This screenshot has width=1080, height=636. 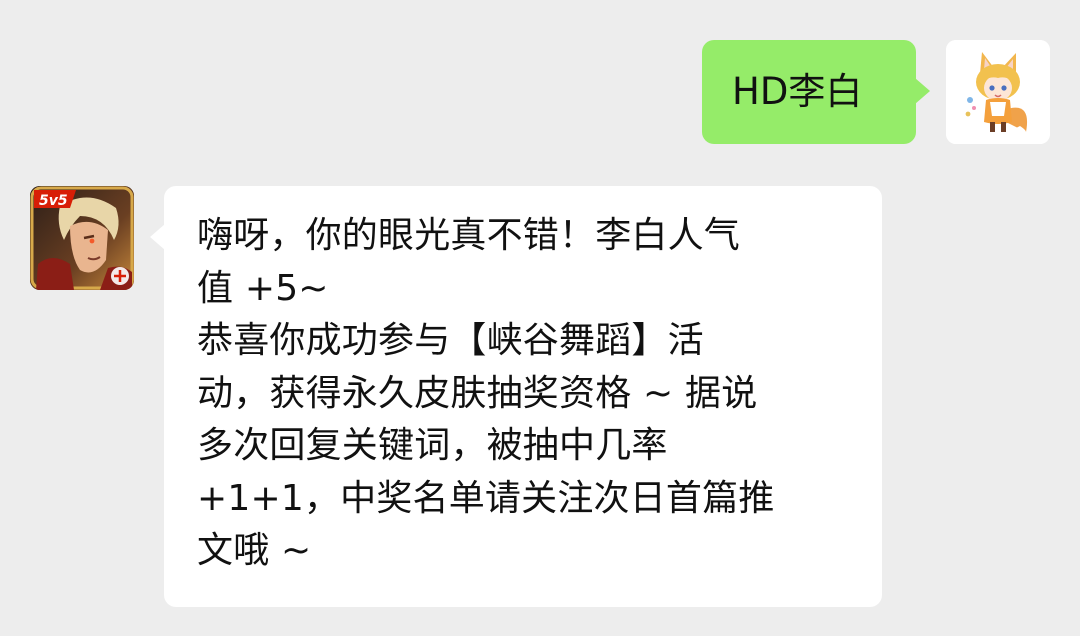 I want to click on bot-avatar-badge: 5v5, so click(x=53, y=201).